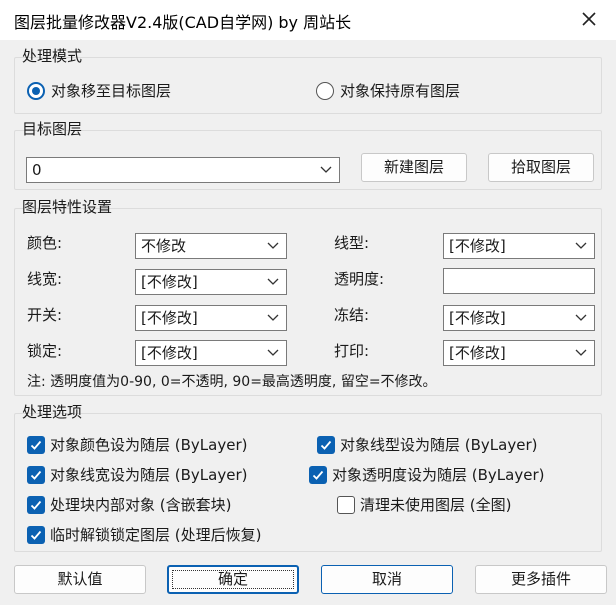 Image resolution: width=616 pixels, height=605 pixels. I want to click on close-icon, so click(589, 19).